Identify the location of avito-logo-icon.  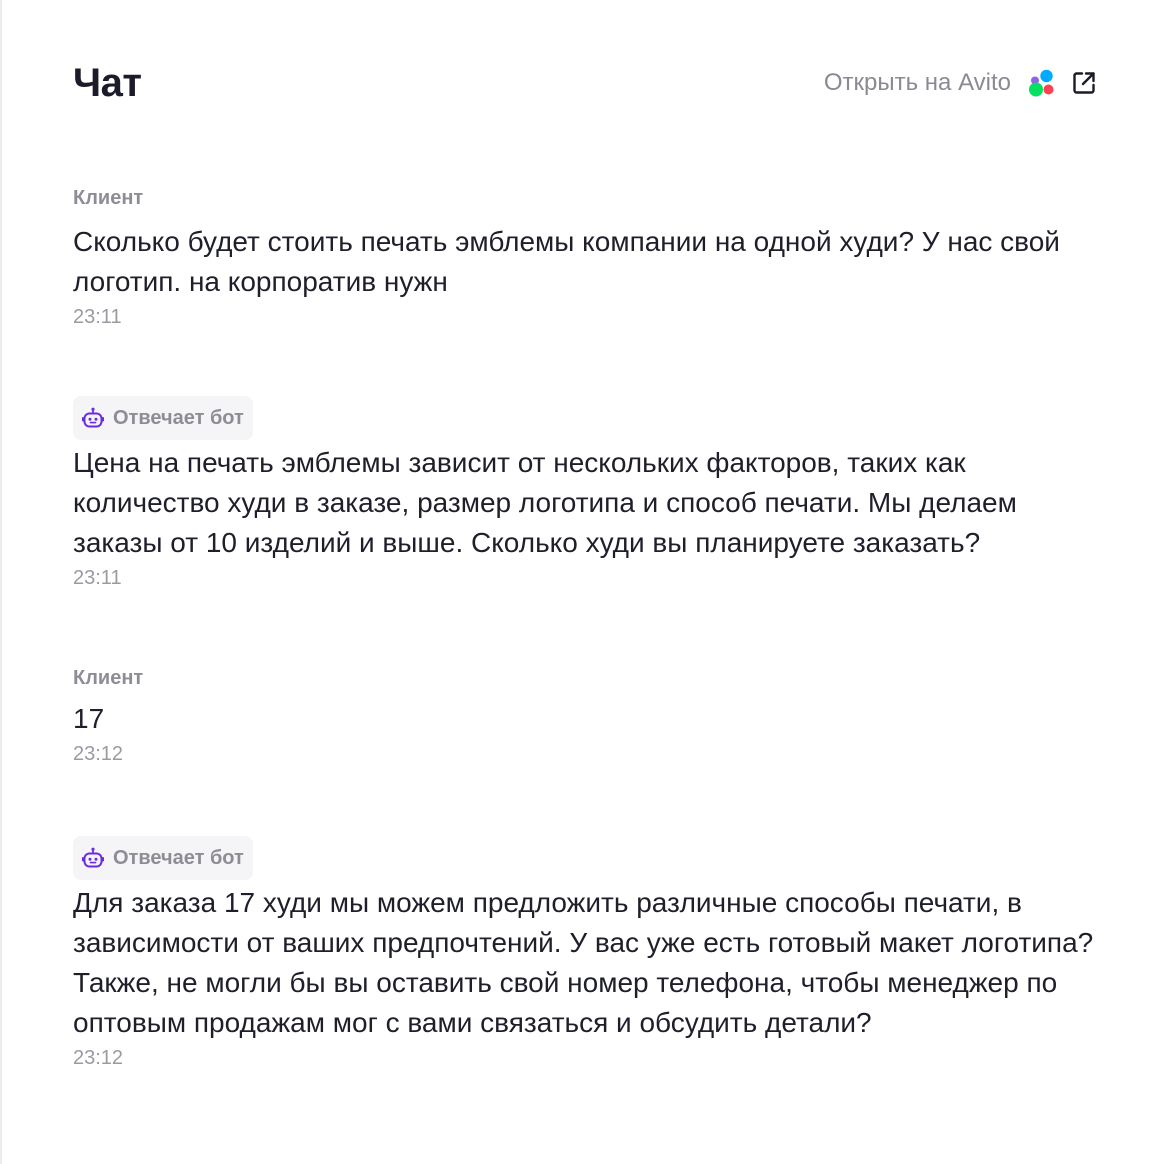
(1041, 83).